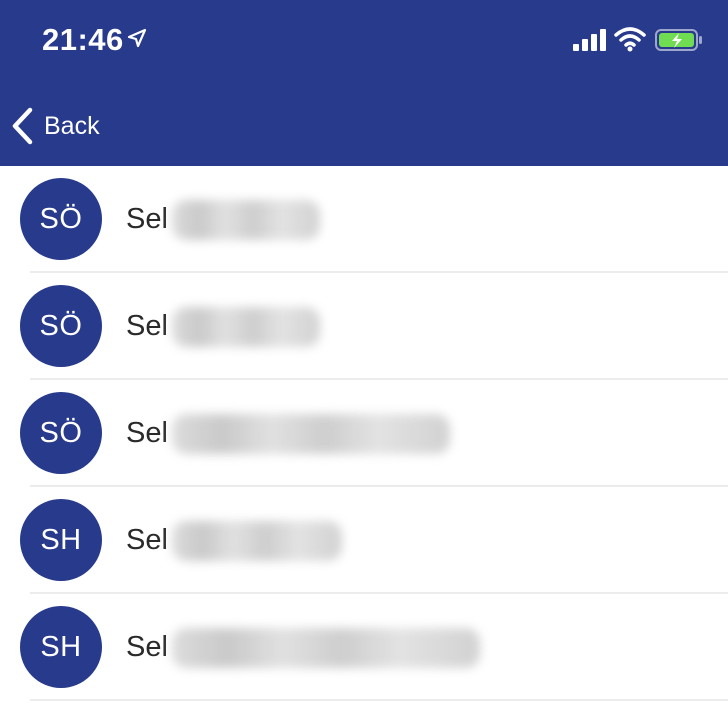 The height and width of the screenshot is (717, 728). Describe the element at coordinates (630, 39) in the screenshot. I see `wifi-icon` at that location.